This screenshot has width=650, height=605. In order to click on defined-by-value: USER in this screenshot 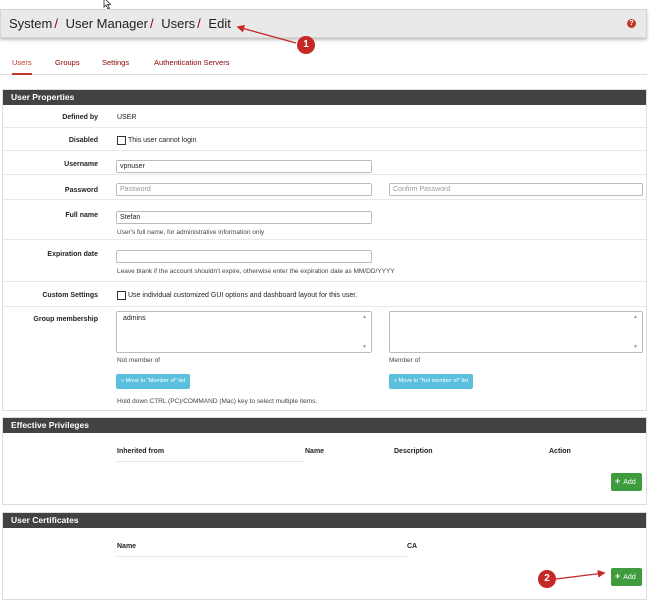, I will do `click(127, 117)`.